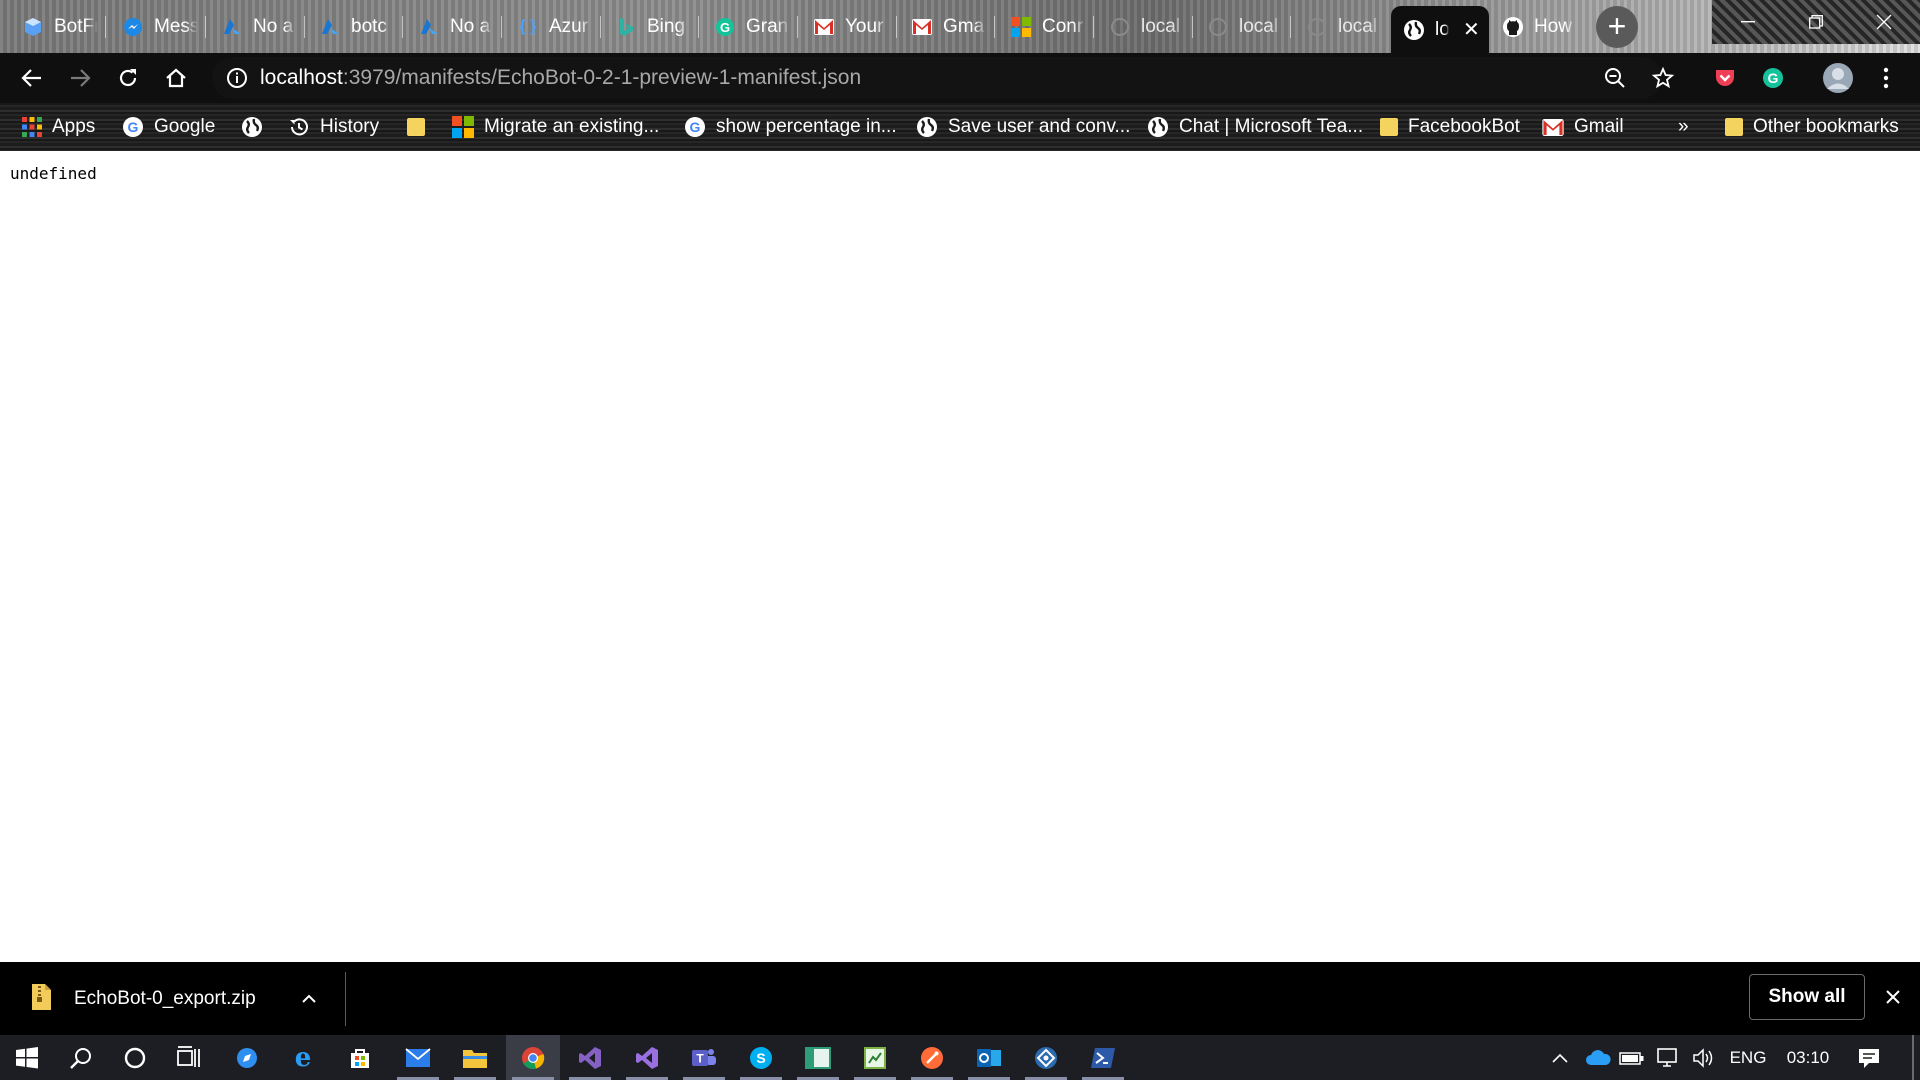  I want to click on bookmark-history: History, so click(333, 127).